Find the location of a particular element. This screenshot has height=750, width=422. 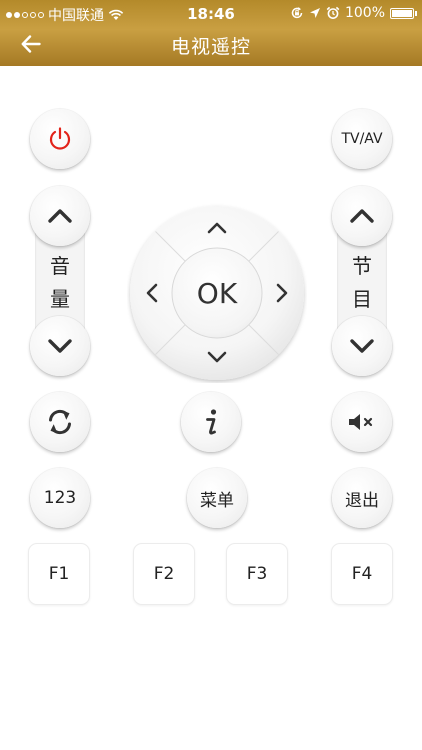

ok-button: OK is located at coordinates (217, 293).